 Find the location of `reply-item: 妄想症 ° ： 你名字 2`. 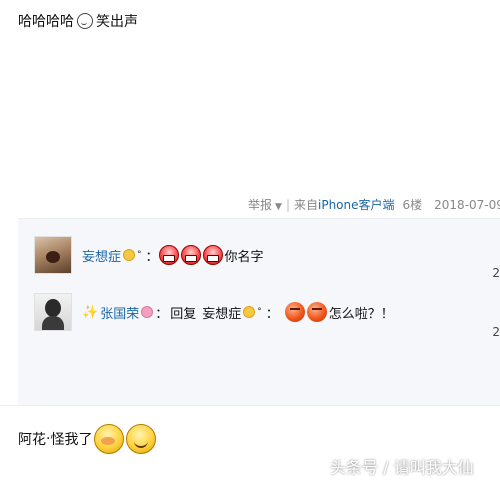

reply-item: 妄想症 ° ： 你名字 2 is located at coordinates (267, 258).